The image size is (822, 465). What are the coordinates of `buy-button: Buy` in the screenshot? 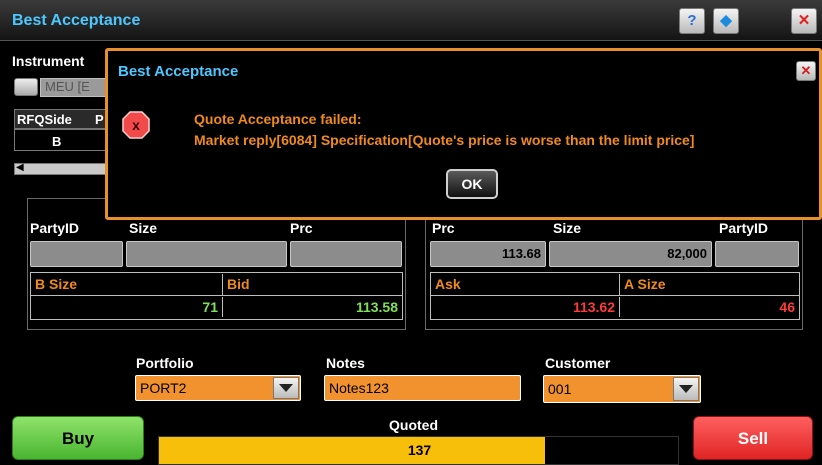 It's located at (78, 438).